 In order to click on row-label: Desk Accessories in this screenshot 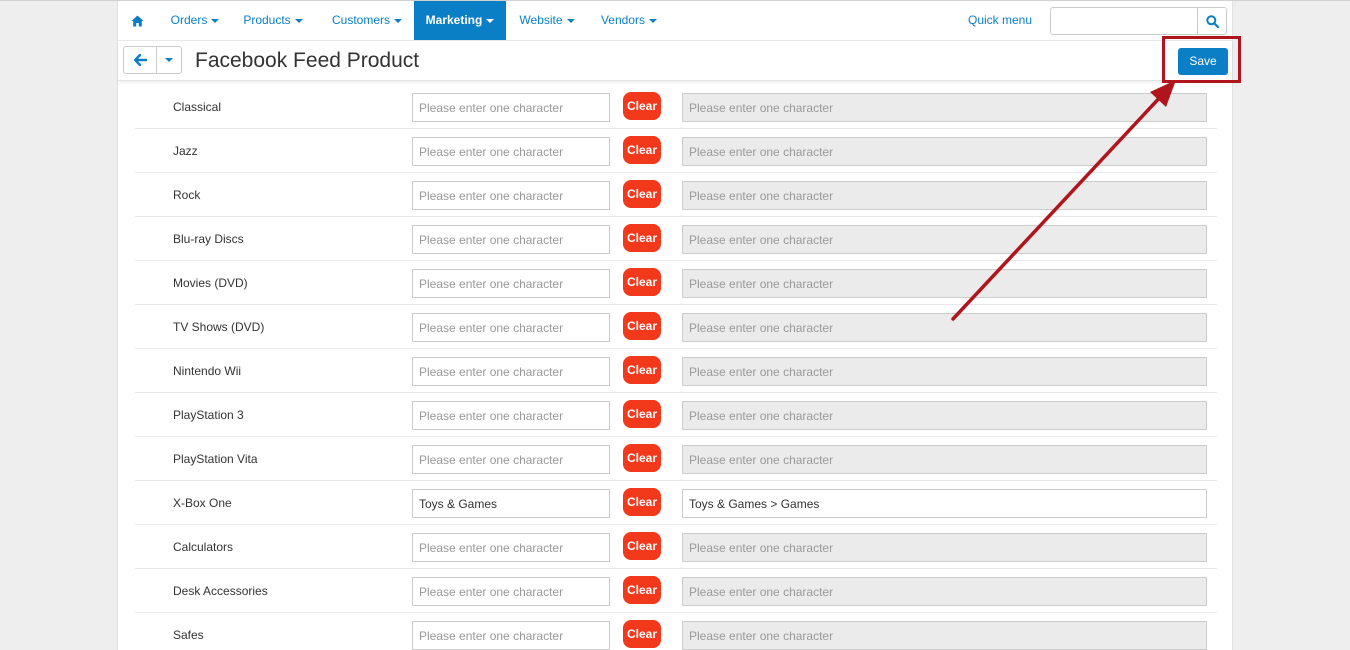, I will do `click(220, 591)`.